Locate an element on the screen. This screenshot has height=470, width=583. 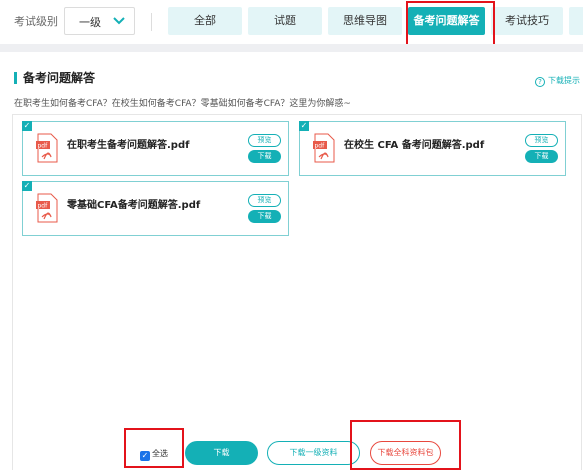
file-card: ✓ pdf 零基础CFA备考问题解答.pdf 预览 下载 is located at coordinates (155, 208).